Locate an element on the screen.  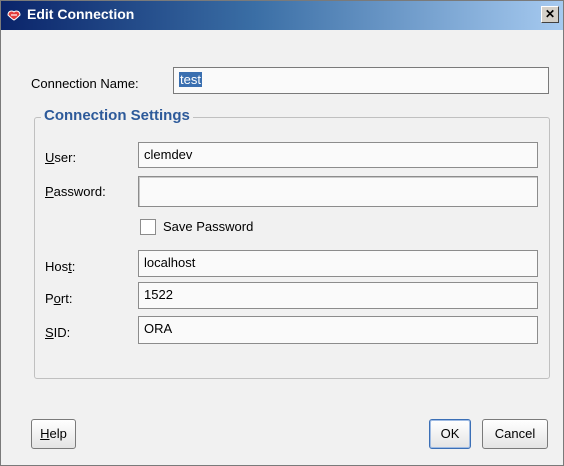
close-button: ✕ is located at coordinates (550, 14).